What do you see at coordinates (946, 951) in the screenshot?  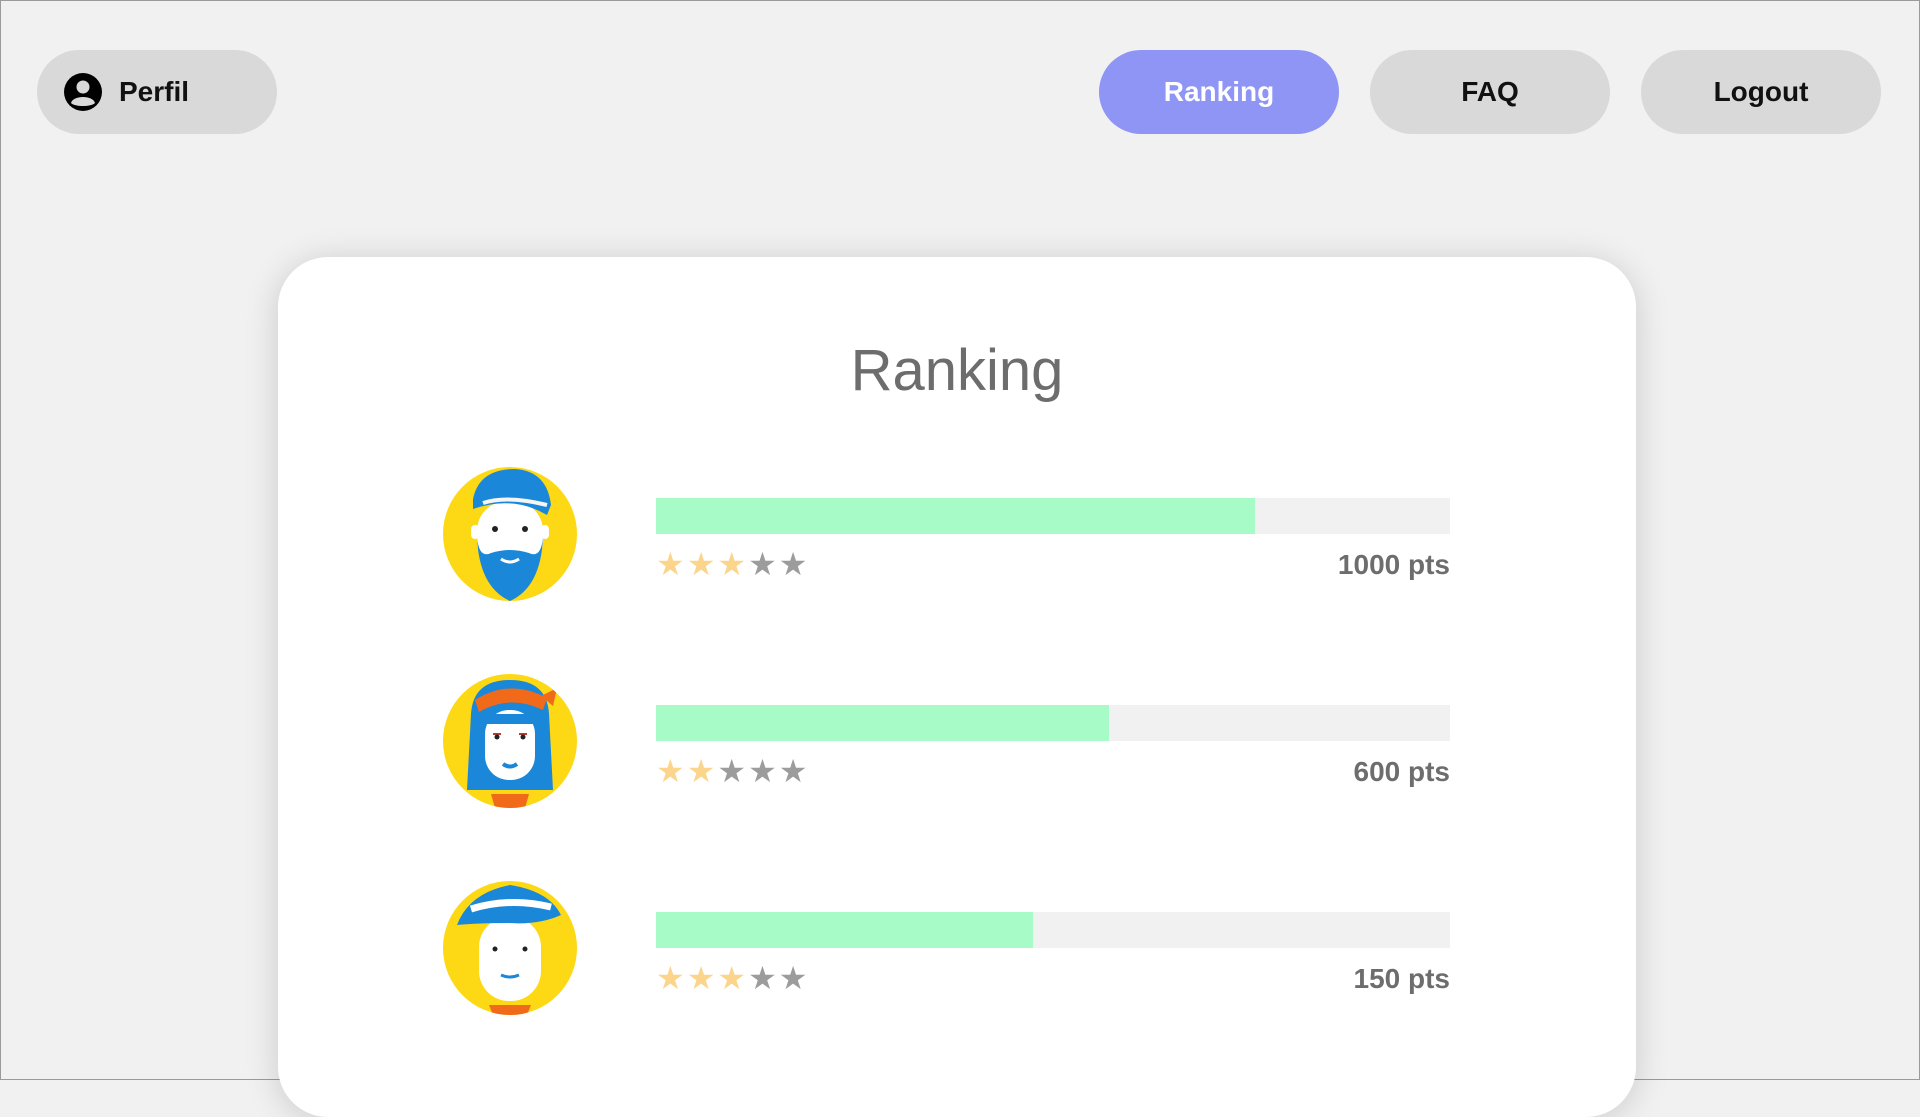 I see `ranking-row: ★ ★ ★ ★ ★ 150 pts` at bounding box center [946, 951].